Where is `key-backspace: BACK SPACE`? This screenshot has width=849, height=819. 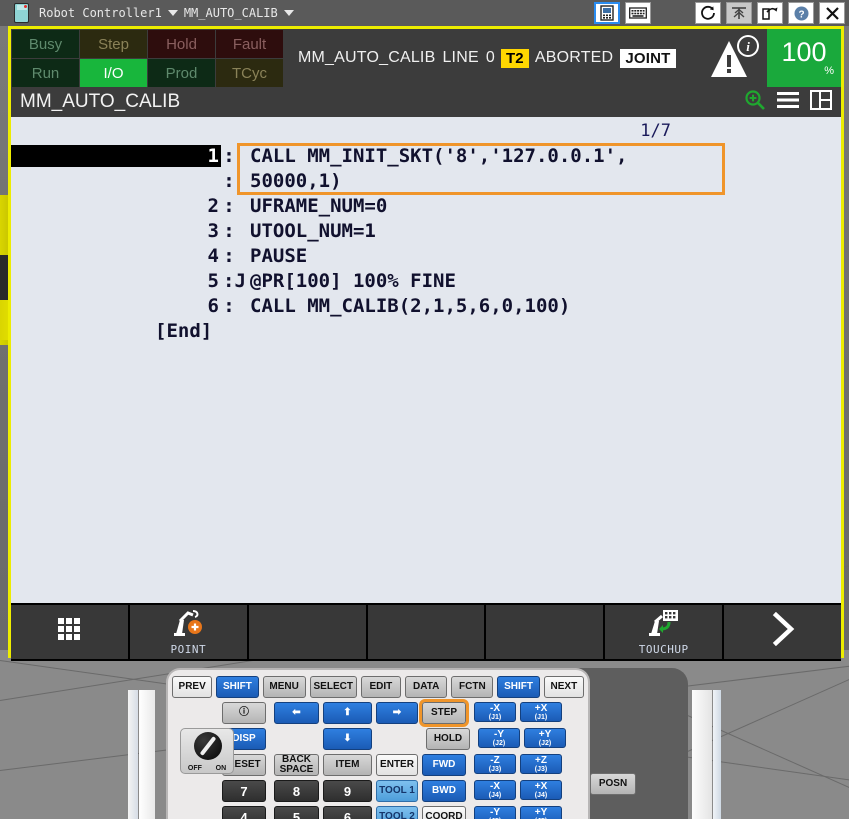 key-backspace: BACK SPACE is located at coordinates (296, 765).